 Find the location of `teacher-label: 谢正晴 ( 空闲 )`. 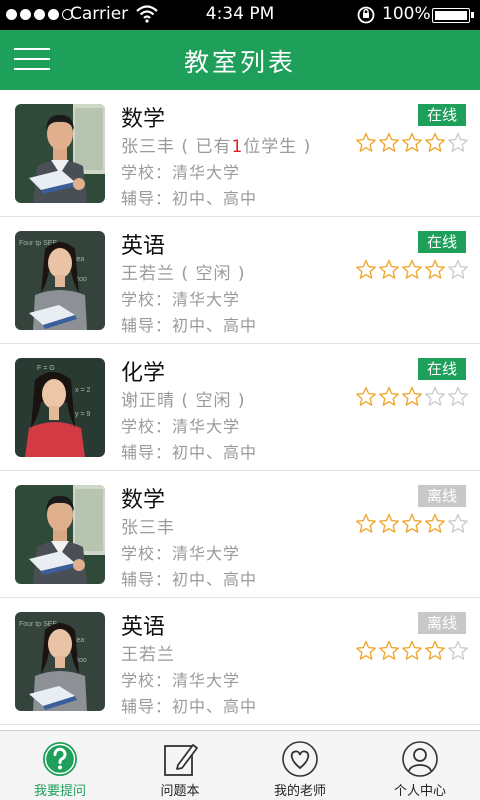

teacher-label: 谢正晴 ( 空闲 ) is located at coordinates (183, 401).